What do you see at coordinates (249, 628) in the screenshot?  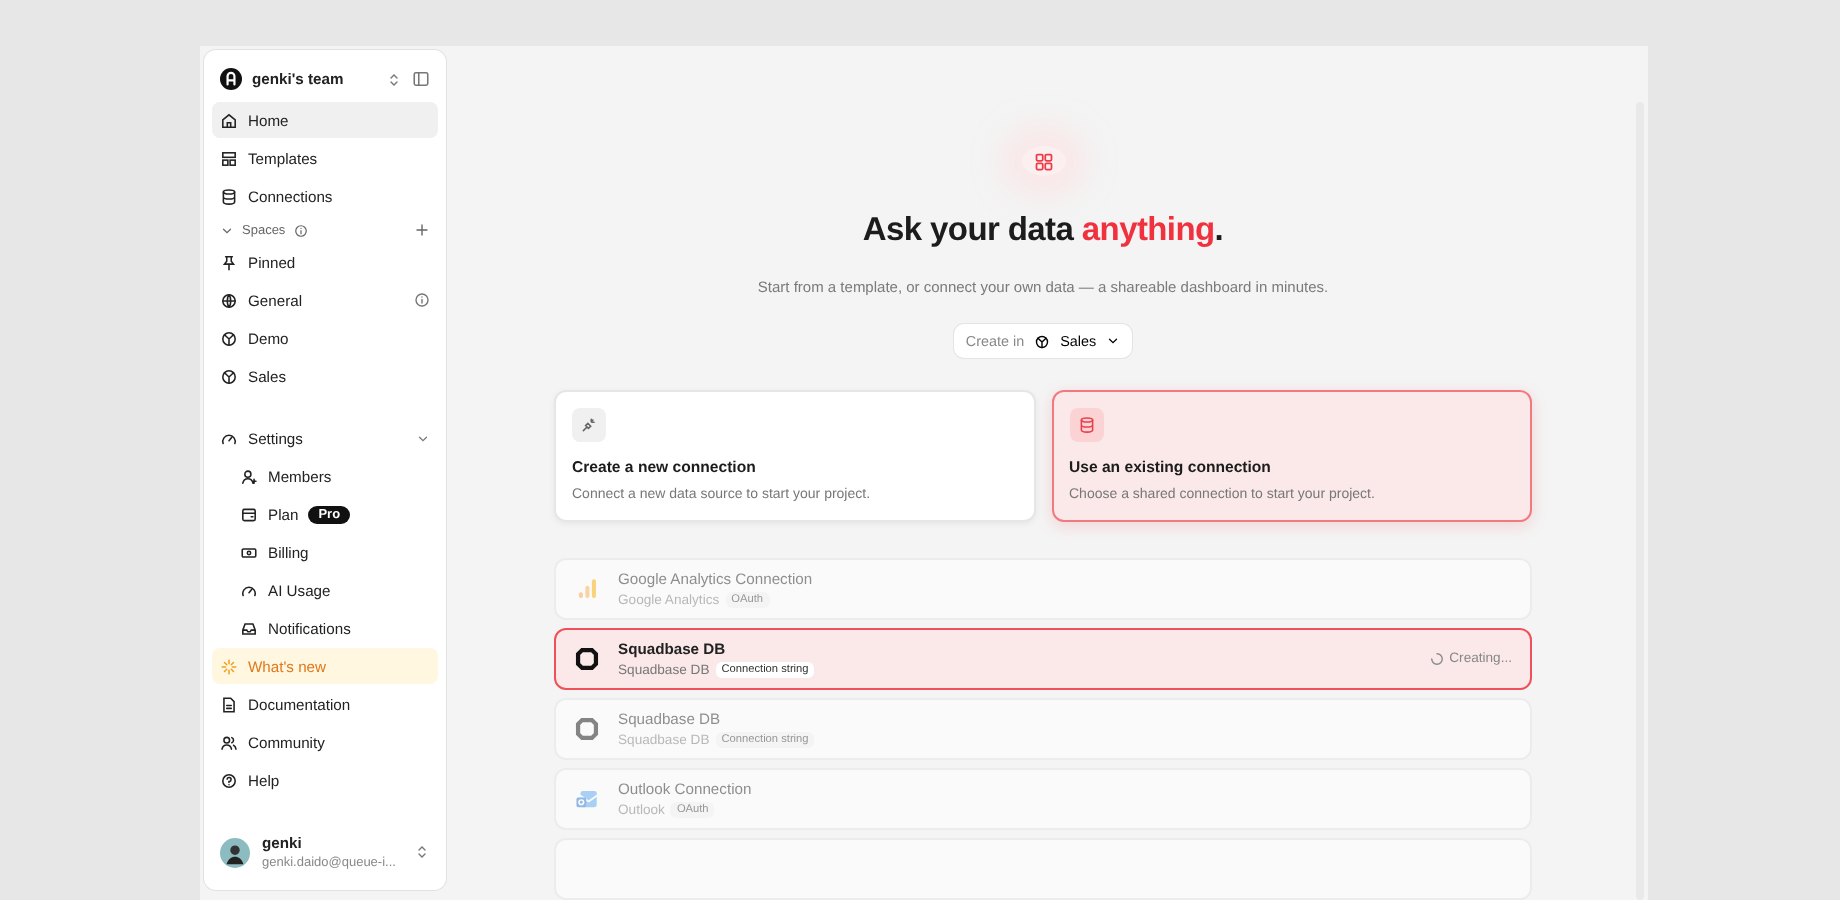 I see `inbox-icon` at bounding box center [249, 628].